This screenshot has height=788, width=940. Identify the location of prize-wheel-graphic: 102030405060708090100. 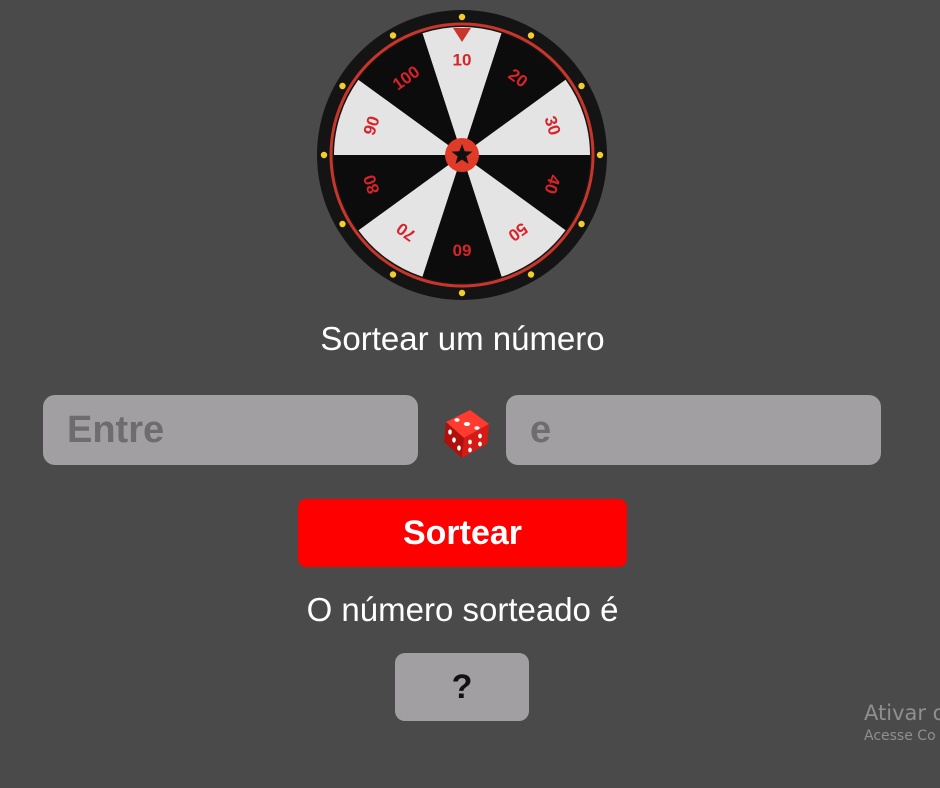
(462, 155).